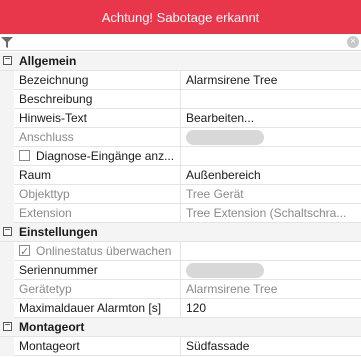 This screenshot has width=361, height=357. What do you see at coordinates (45, 289) in the screenshot?
I see `property-name: Gerätetyp` at bounding box center [45, 289].